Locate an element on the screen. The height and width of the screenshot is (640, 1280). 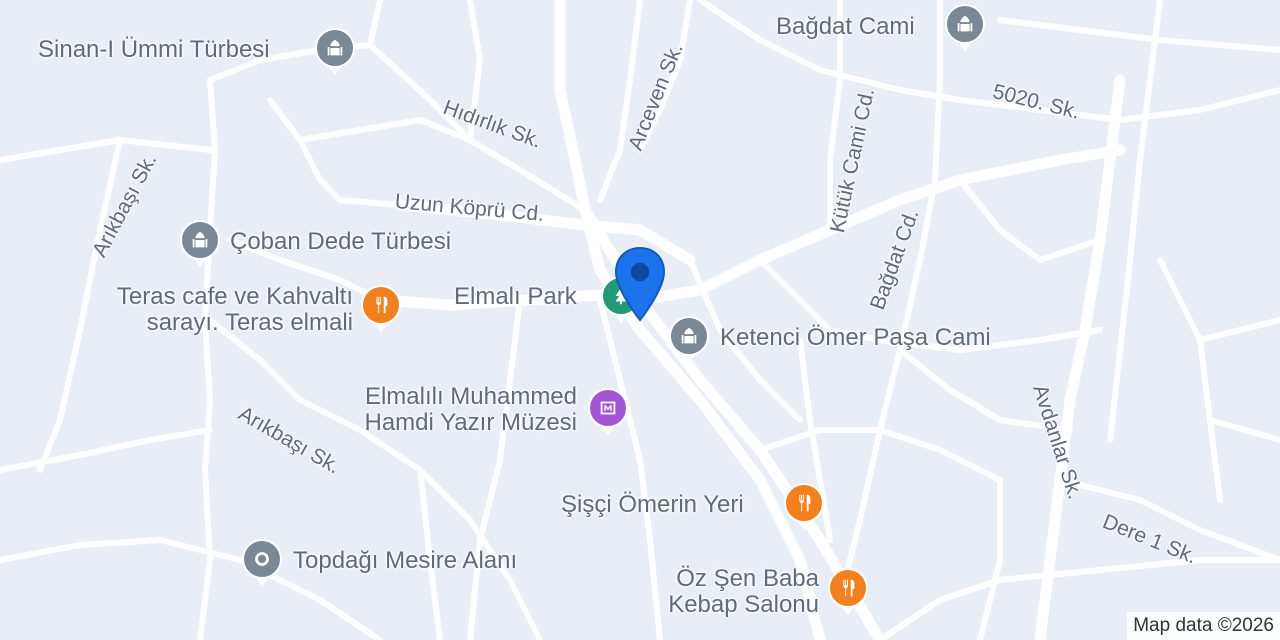
landmark-pin-coban-dede is located at coordinates (200, 243).